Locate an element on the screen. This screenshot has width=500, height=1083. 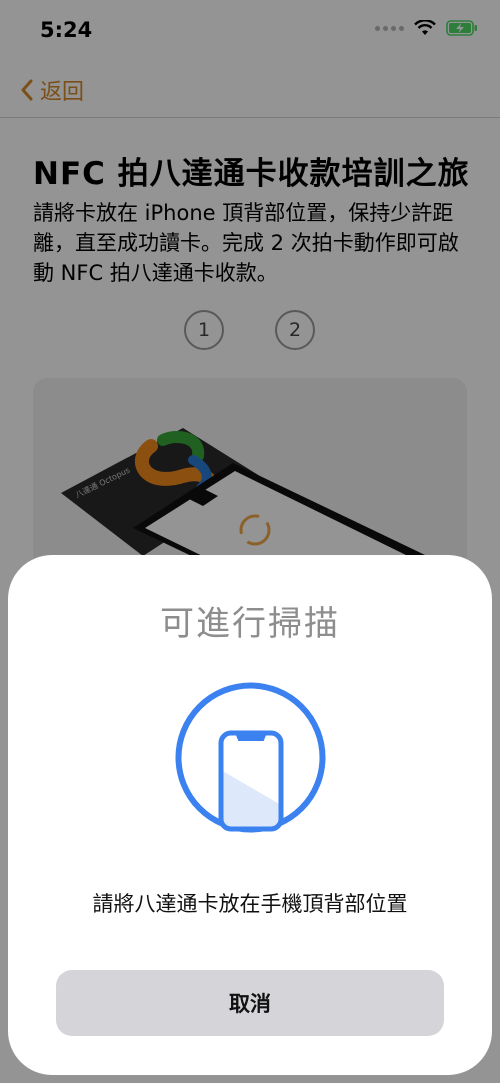
scan-instruction: 請將八達通卡放在手機頂背部位置 is located at coordinates (250, 904).